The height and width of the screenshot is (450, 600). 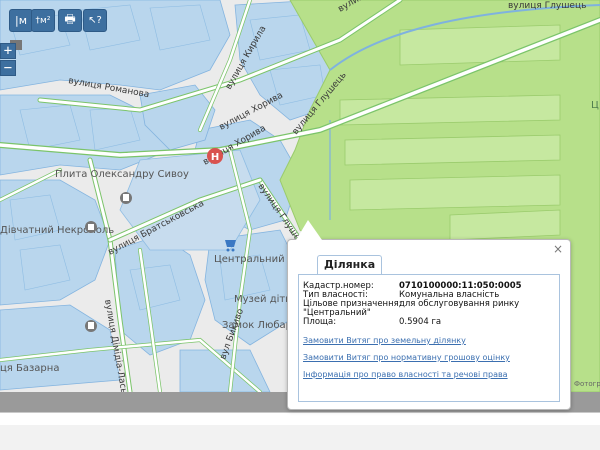 What do you see at coordinates (263, 299) in the screenshot?
I see `place-label: Музей діти` at bounding box center [263, 299].